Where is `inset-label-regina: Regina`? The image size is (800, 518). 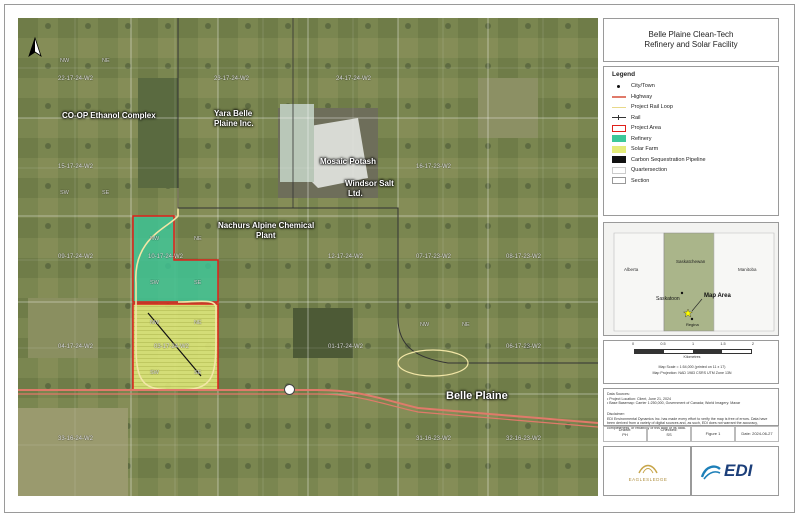 inset-label-regina: Regina is located at coordinates (692, 324).